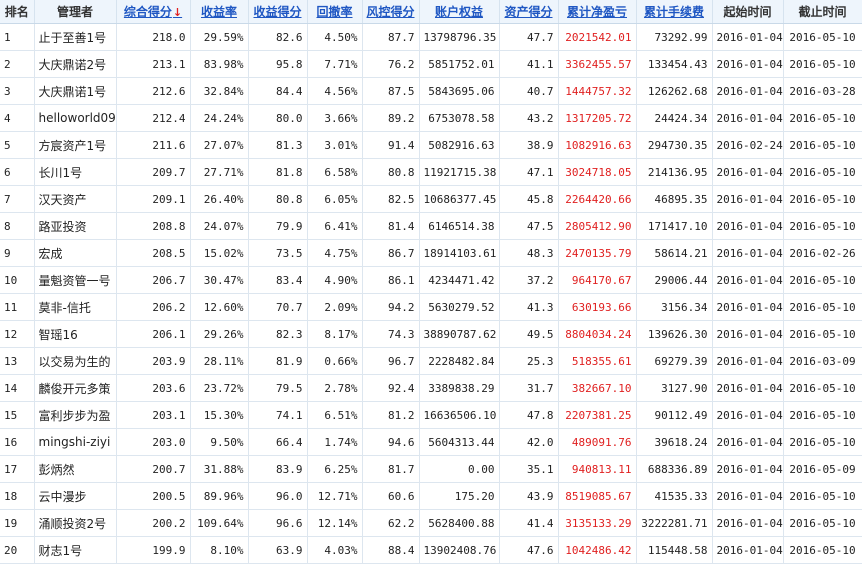  I want to click on header-manager: 管理者, so click(75, 12).